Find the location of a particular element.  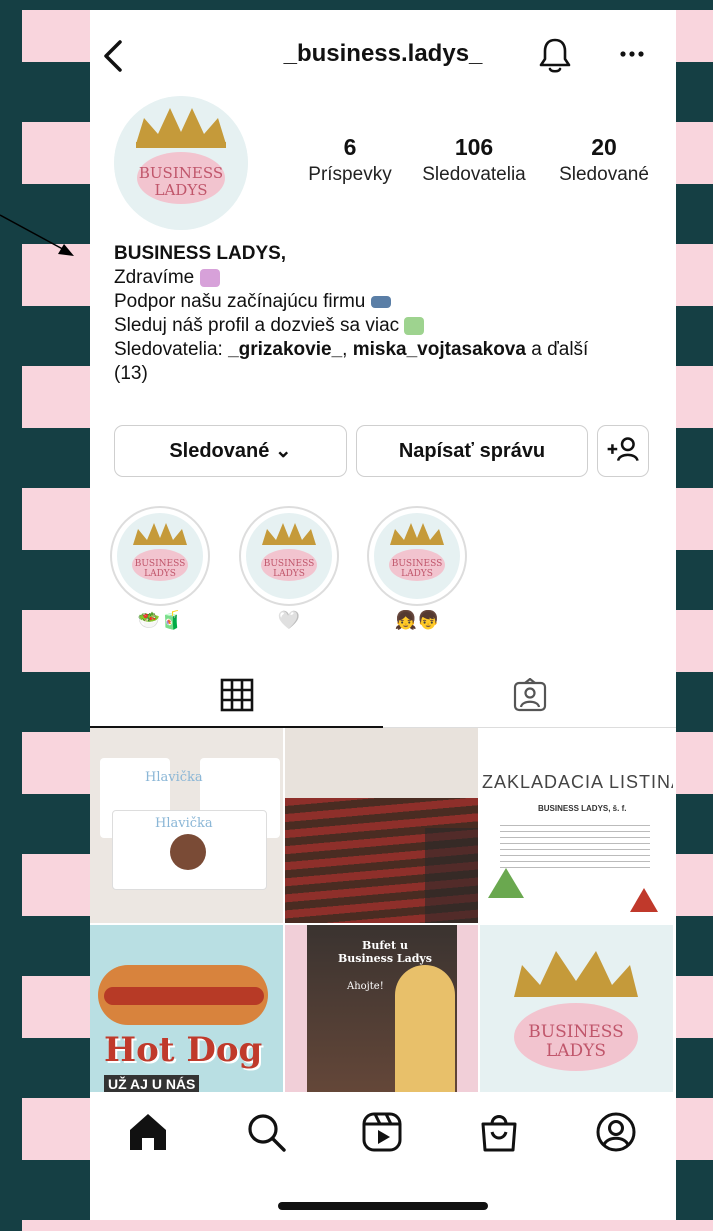

bio-line-follow: Sleduj náš profil a dozvieš sa viac is located at coordinates (384, 326).